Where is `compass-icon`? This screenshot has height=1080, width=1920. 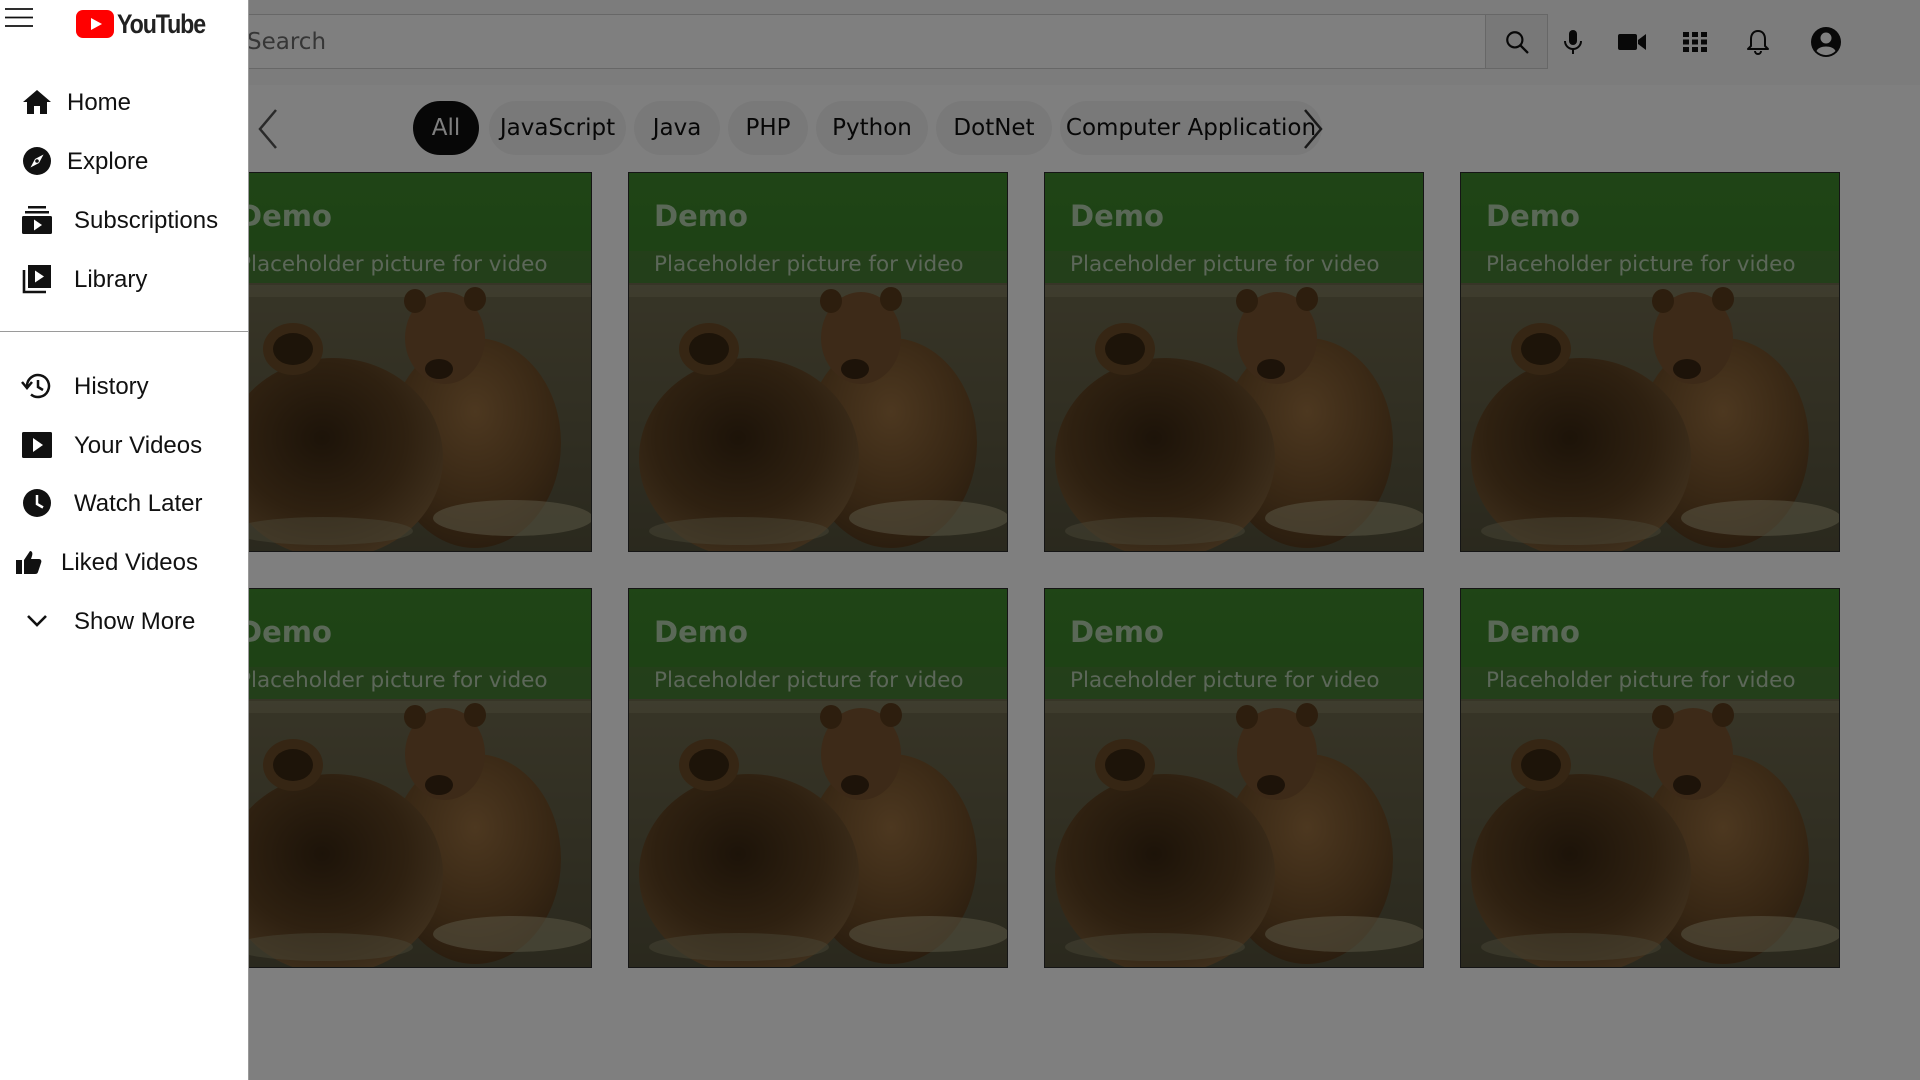
compass-icon is located at coordinates (37, 161).